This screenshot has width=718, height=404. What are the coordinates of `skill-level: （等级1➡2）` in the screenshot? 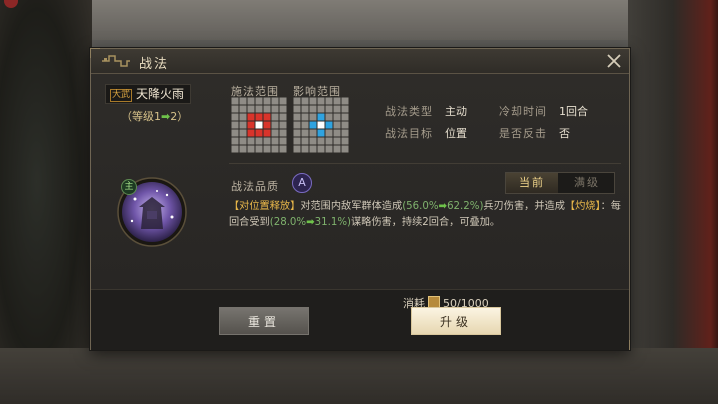 It's located at (154, 116).